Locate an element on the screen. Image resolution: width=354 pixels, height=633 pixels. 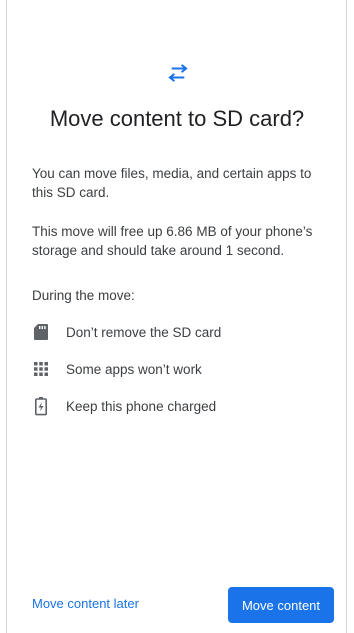
battery-charging-icon is located at coordinates (41, 406).